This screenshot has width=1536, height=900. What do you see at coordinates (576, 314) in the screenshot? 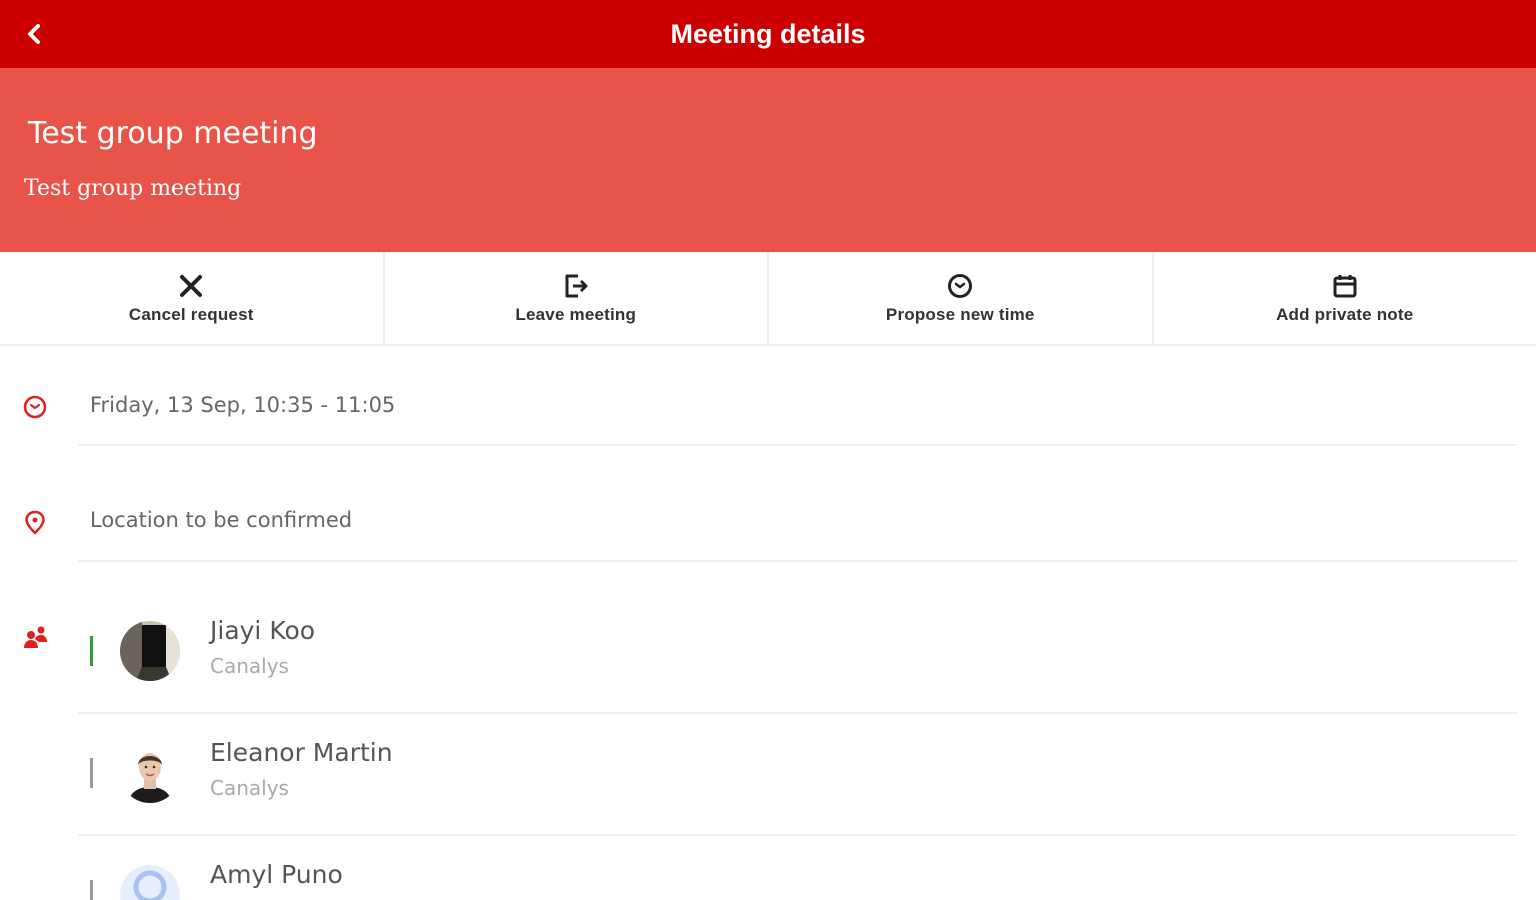
I see `leave-meeting-label: Leave meeting` at bounding box center [576, 314].